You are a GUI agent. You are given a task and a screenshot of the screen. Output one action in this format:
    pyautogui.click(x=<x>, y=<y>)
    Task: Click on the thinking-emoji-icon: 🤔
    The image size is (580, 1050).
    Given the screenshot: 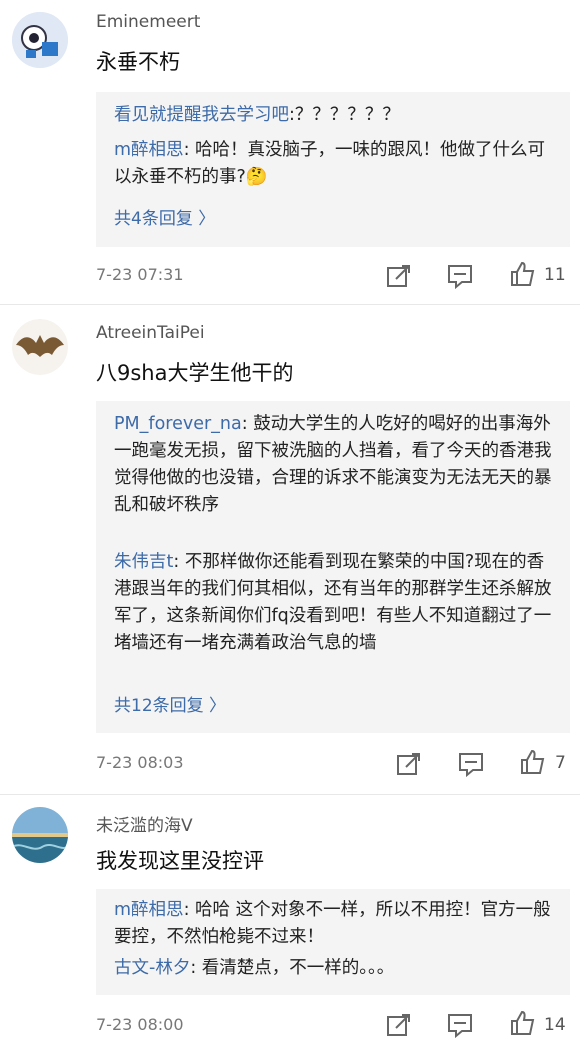 What is the action you would take?
    pyautogui.click(x=256, y=177)
    